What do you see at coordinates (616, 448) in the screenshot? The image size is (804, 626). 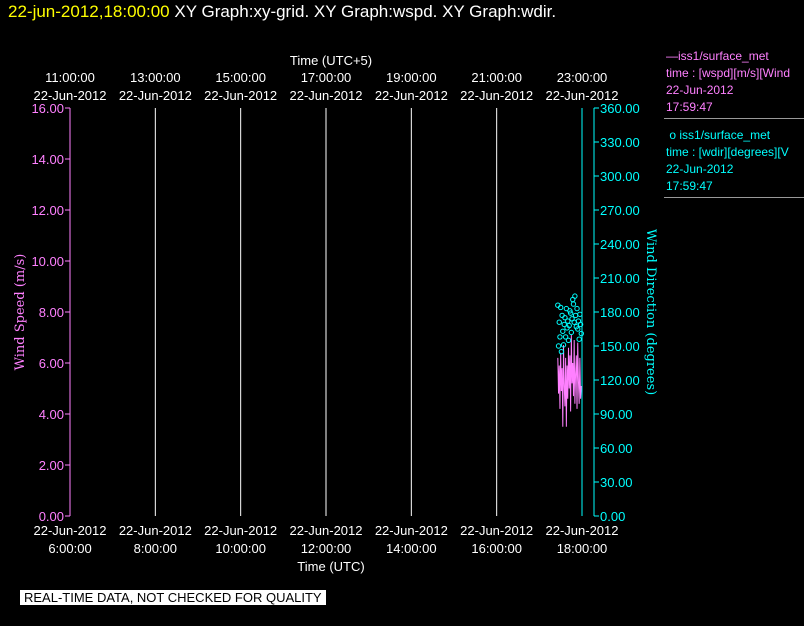 I see `right-tick-label: 60.00` at bounding box center [616, 448].